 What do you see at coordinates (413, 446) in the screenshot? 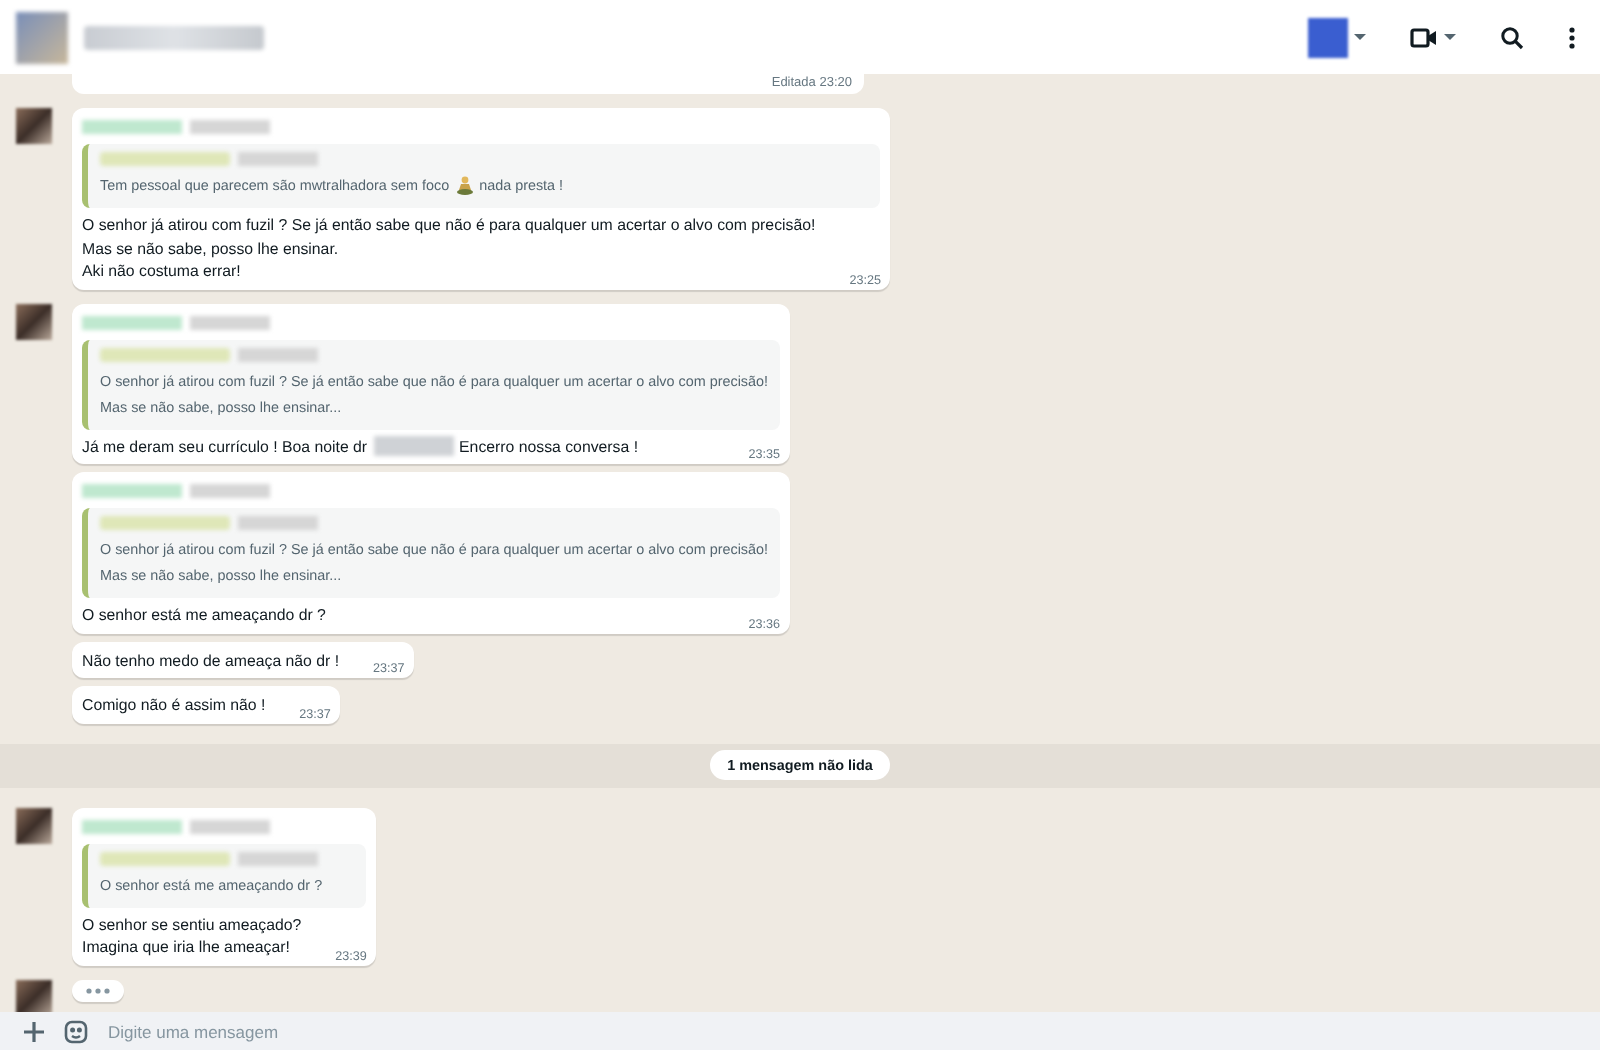
I see `redacted-name-block` at bounding box center [413, 446].